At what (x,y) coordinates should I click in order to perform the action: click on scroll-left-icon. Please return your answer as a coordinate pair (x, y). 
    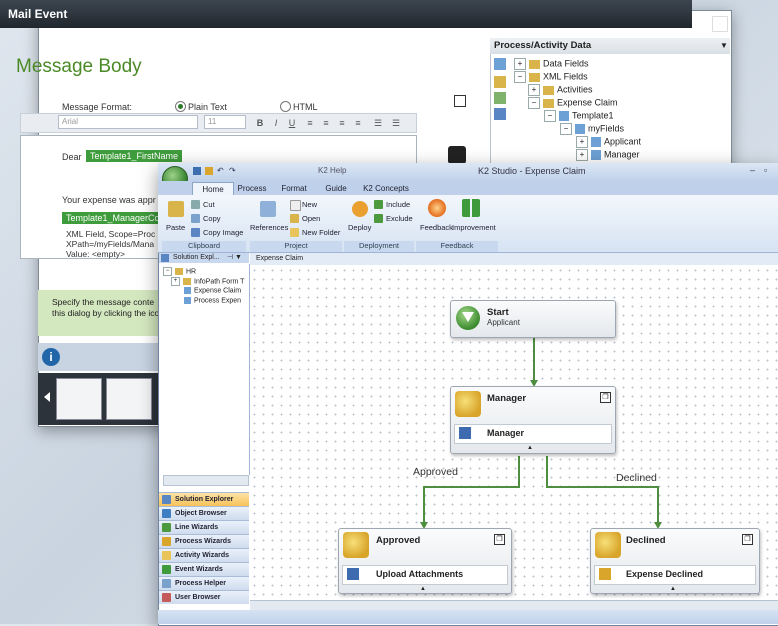
    Looking at the image, I should click on (47, 397).